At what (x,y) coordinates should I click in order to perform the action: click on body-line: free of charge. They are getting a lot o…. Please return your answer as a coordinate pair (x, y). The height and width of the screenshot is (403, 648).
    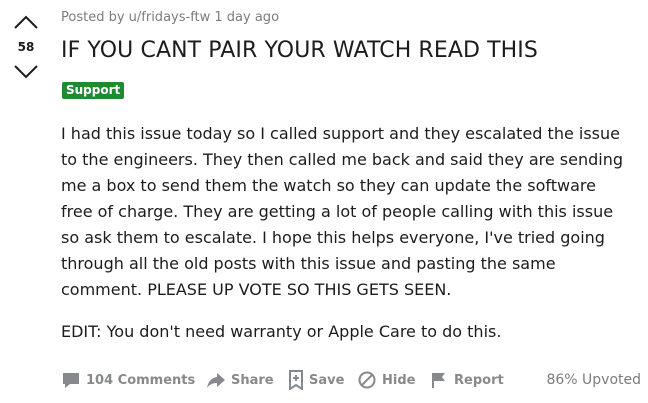
    Looking at the image, I should click on (337, 211).